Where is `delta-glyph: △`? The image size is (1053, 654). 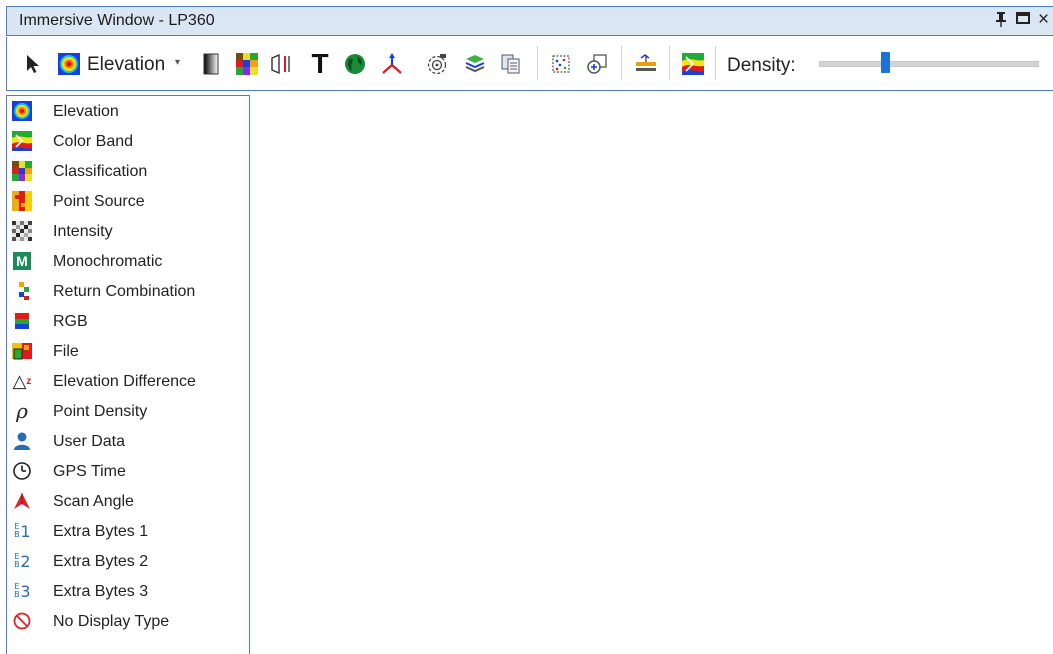
delta-glyph: △ is located at coordinates (19, 380).